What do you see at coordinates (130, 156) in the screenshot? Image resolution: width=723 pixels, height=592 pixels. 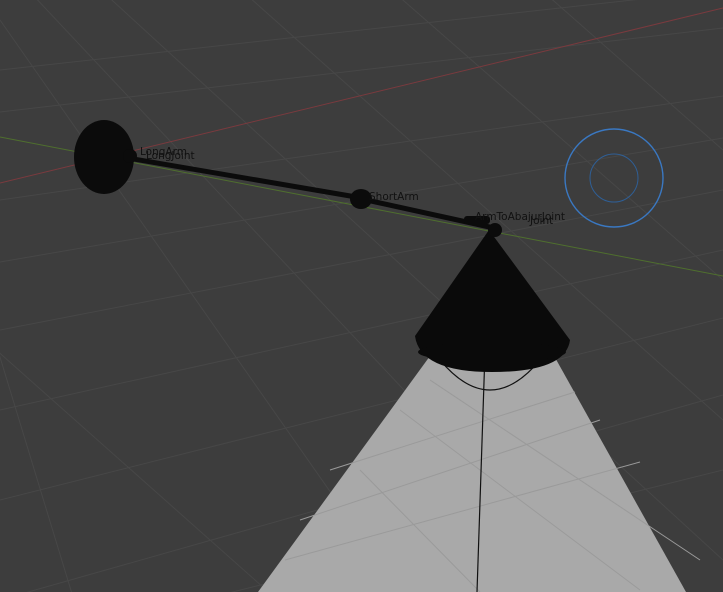 I see `long-joint-knob` at bounding box center [130, 156].